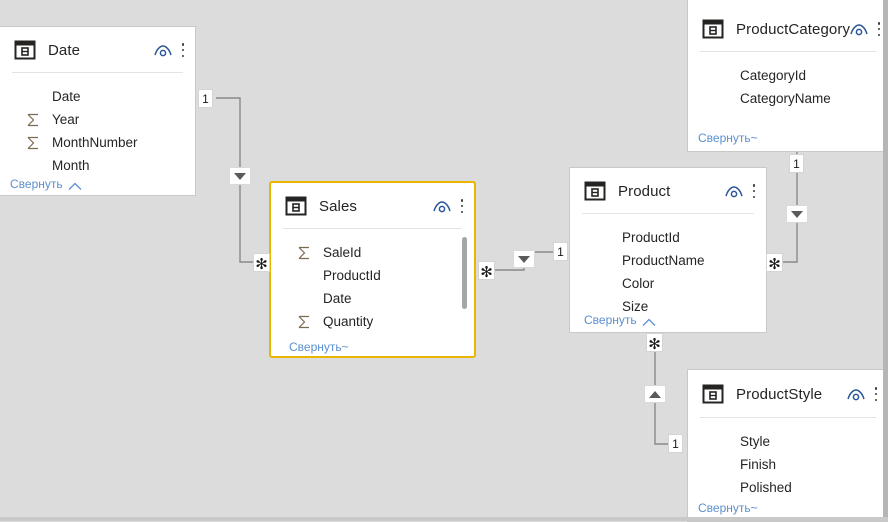  Describe the element at coordinates (755, 441) in the screenshot. I see `field-name: Style` at that location.